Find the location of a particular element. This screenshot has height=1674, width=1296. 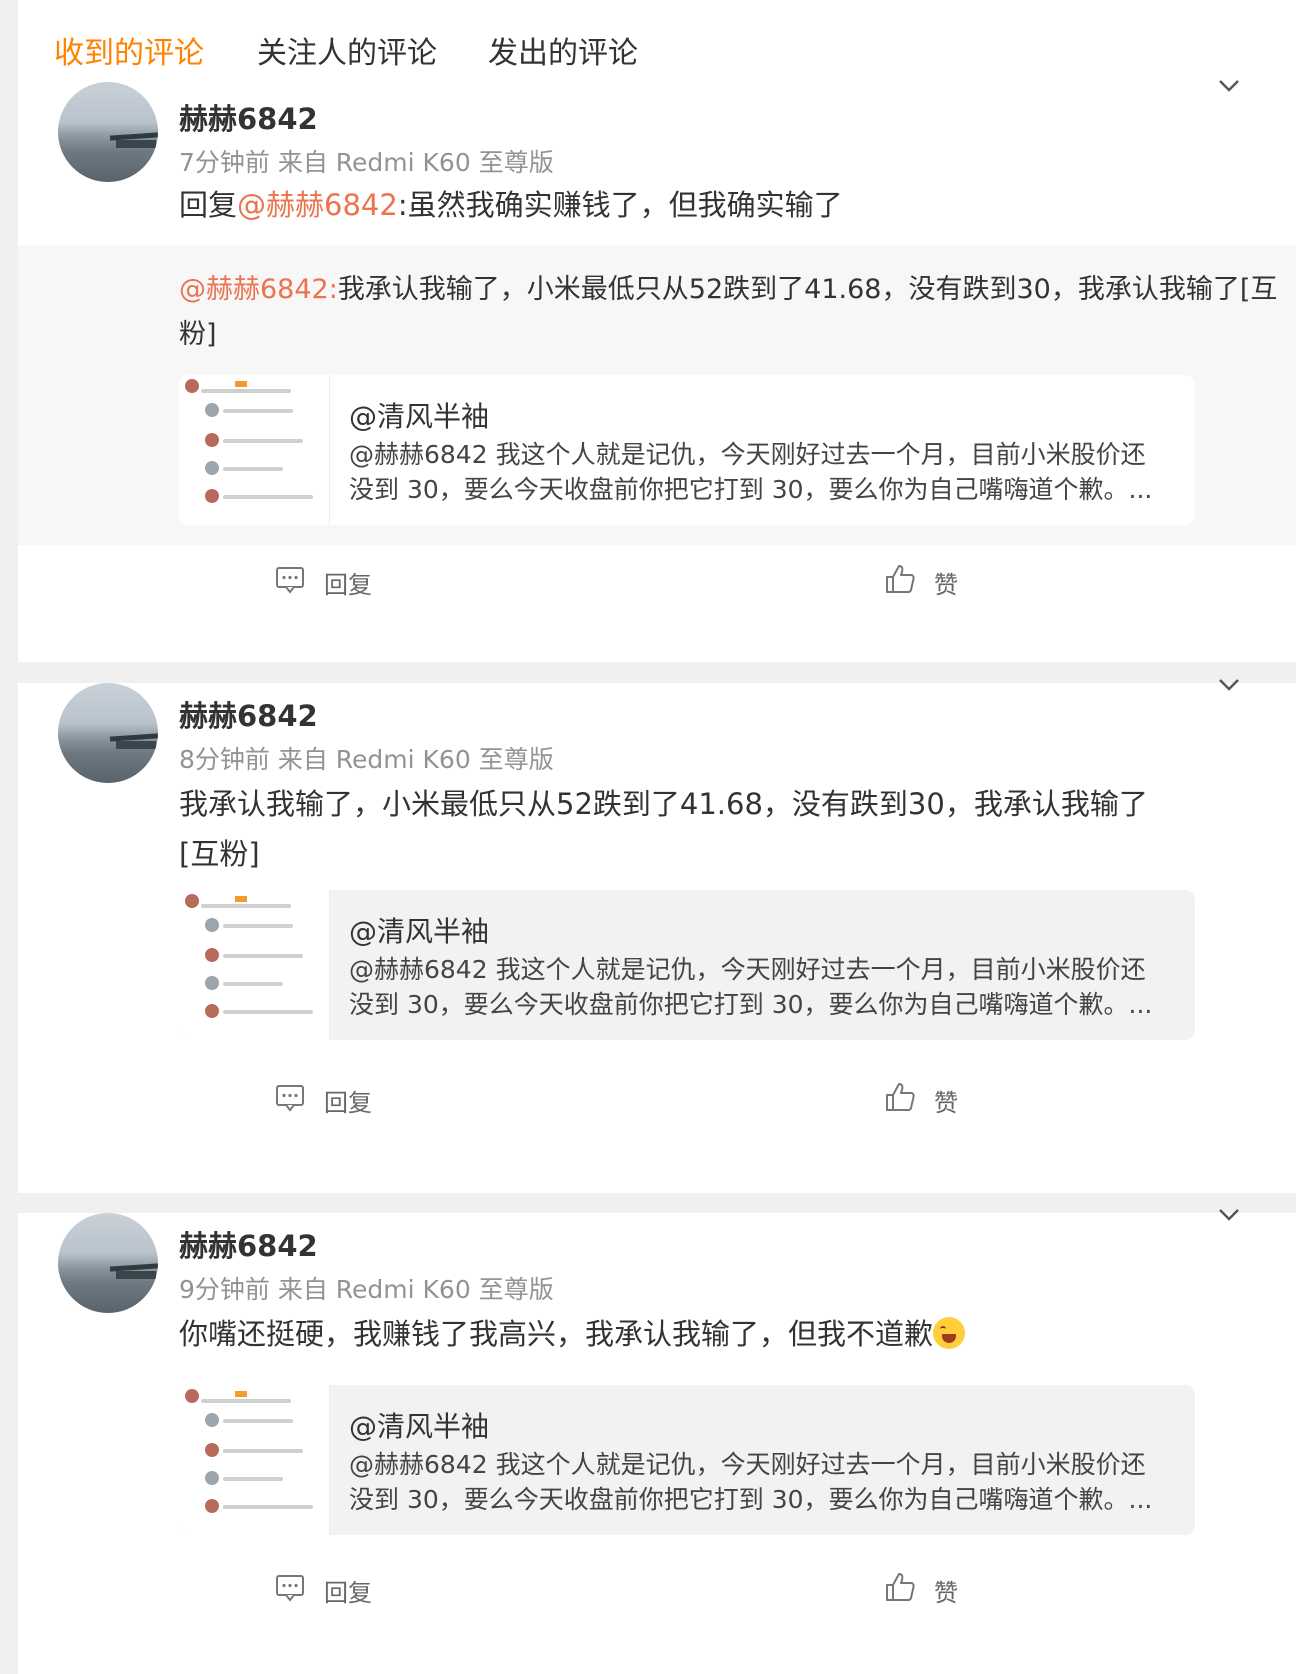

crying-laugh-emoji is located at coordinates (949, 1333).